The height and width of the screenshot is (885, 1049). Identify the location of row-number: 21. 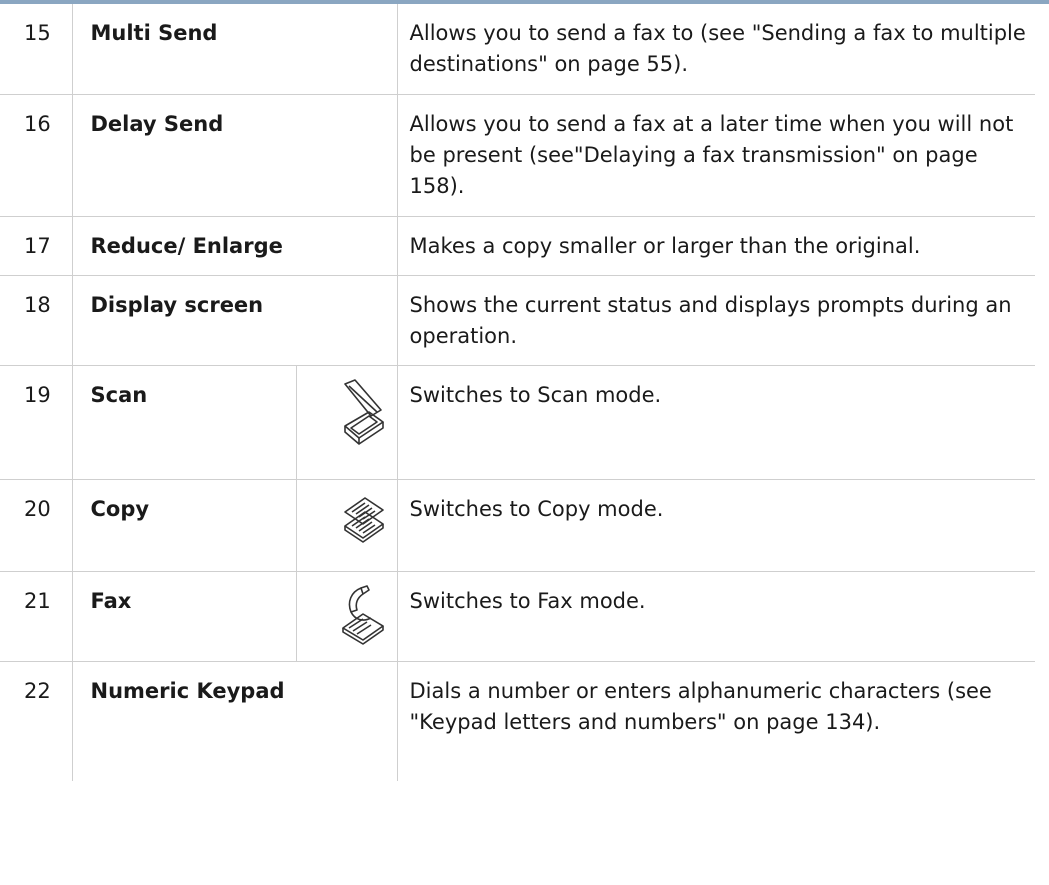
(36, 616).